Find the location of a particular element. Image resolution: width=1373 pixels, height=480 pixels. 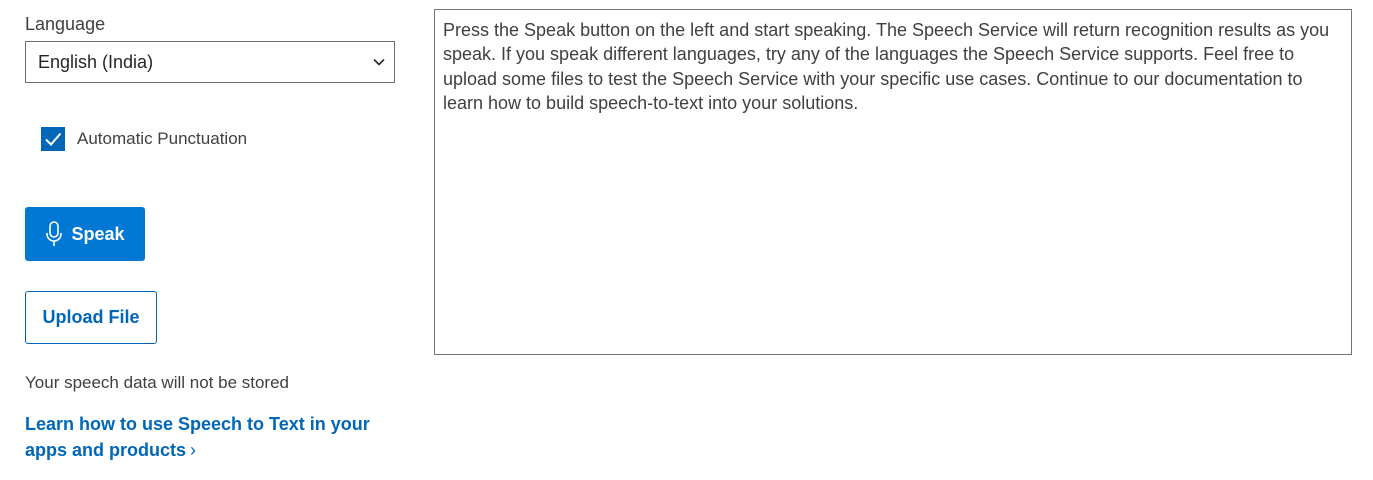

checkmark-icon is located at coordinates (53, 139).